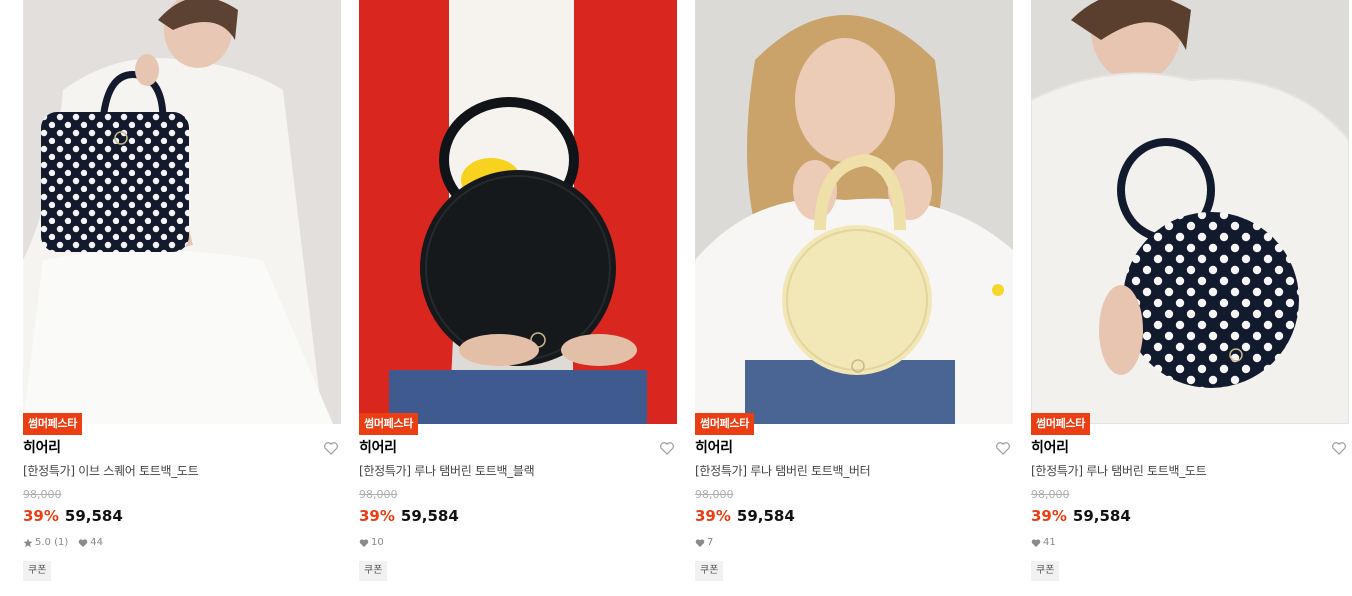 The height and width of the screenshot is (596, 1352). What do you see at coordinates (43, 542) in the screenshot?
I see `rating-value: 5.0` at bounding box center [43, 542].